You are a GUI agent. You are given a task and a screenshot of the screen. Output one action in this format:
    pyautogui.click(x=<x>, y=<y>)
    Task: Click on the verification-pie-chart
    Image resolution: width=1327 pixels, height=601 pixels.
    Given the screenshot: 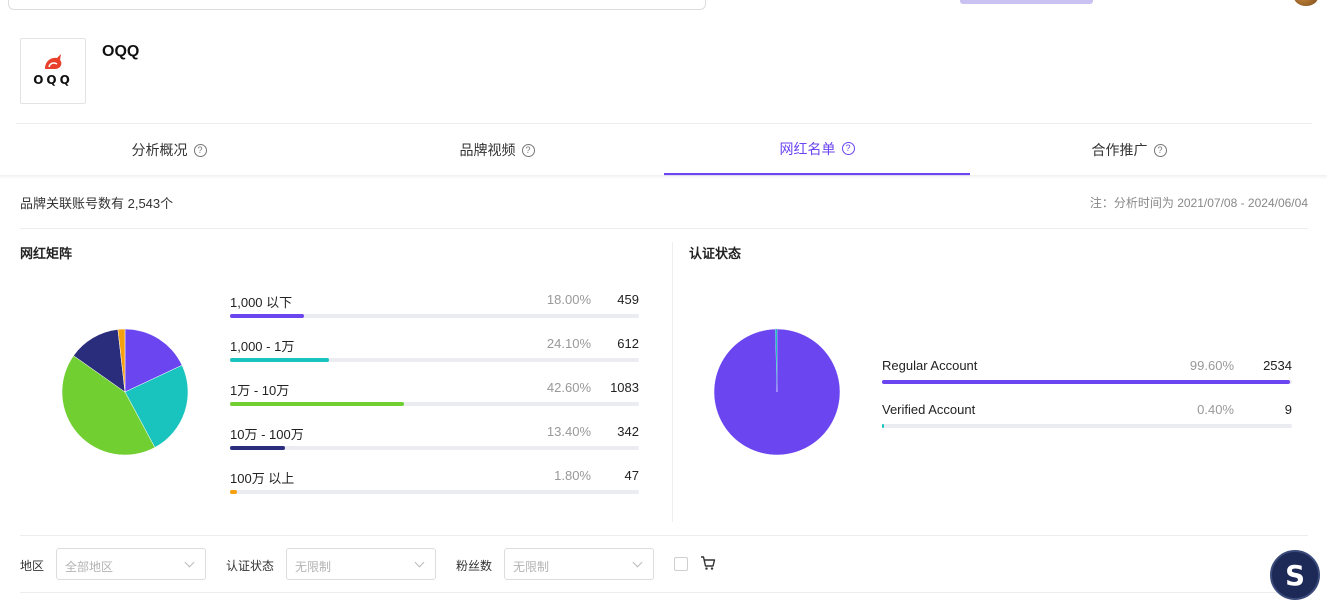 What is the action you would take?
    pyautogui.click(x=777, y=392)
    